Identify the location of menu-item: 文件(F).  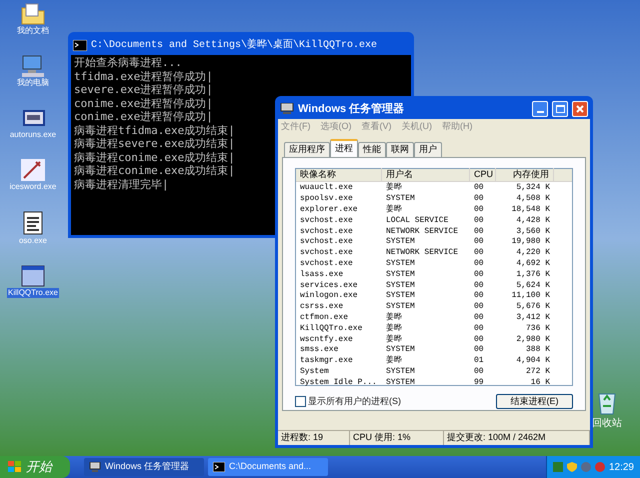
(295, 127).